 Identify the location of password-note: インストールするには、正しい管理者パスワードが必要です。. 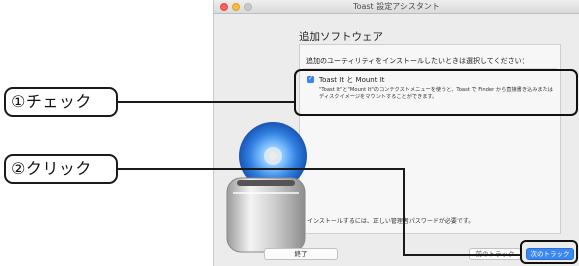
(391, 221).